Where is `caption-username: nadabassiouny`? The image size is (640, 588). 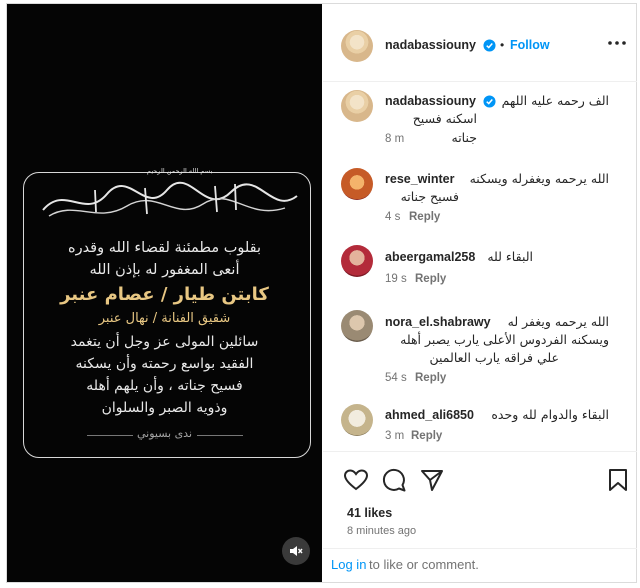 caption-username: nadabassiouny is located at coordinates (430, 101).